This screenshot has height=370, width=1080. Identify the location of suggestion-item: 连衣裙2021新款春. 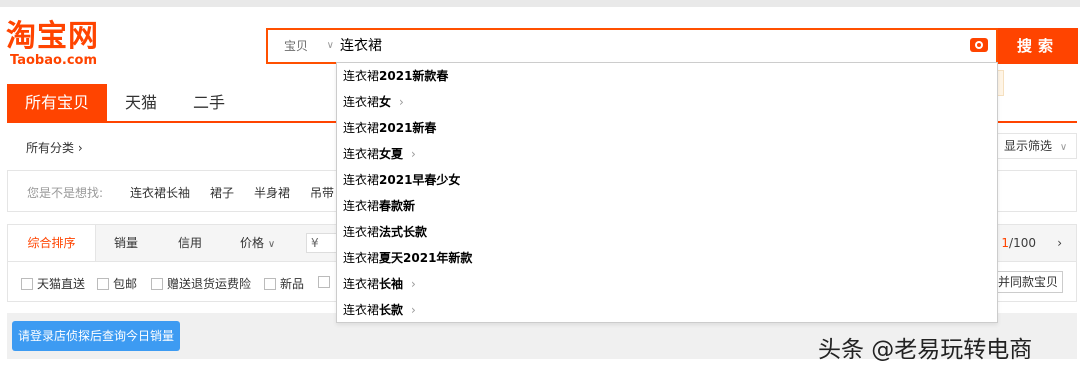
(395, 76).